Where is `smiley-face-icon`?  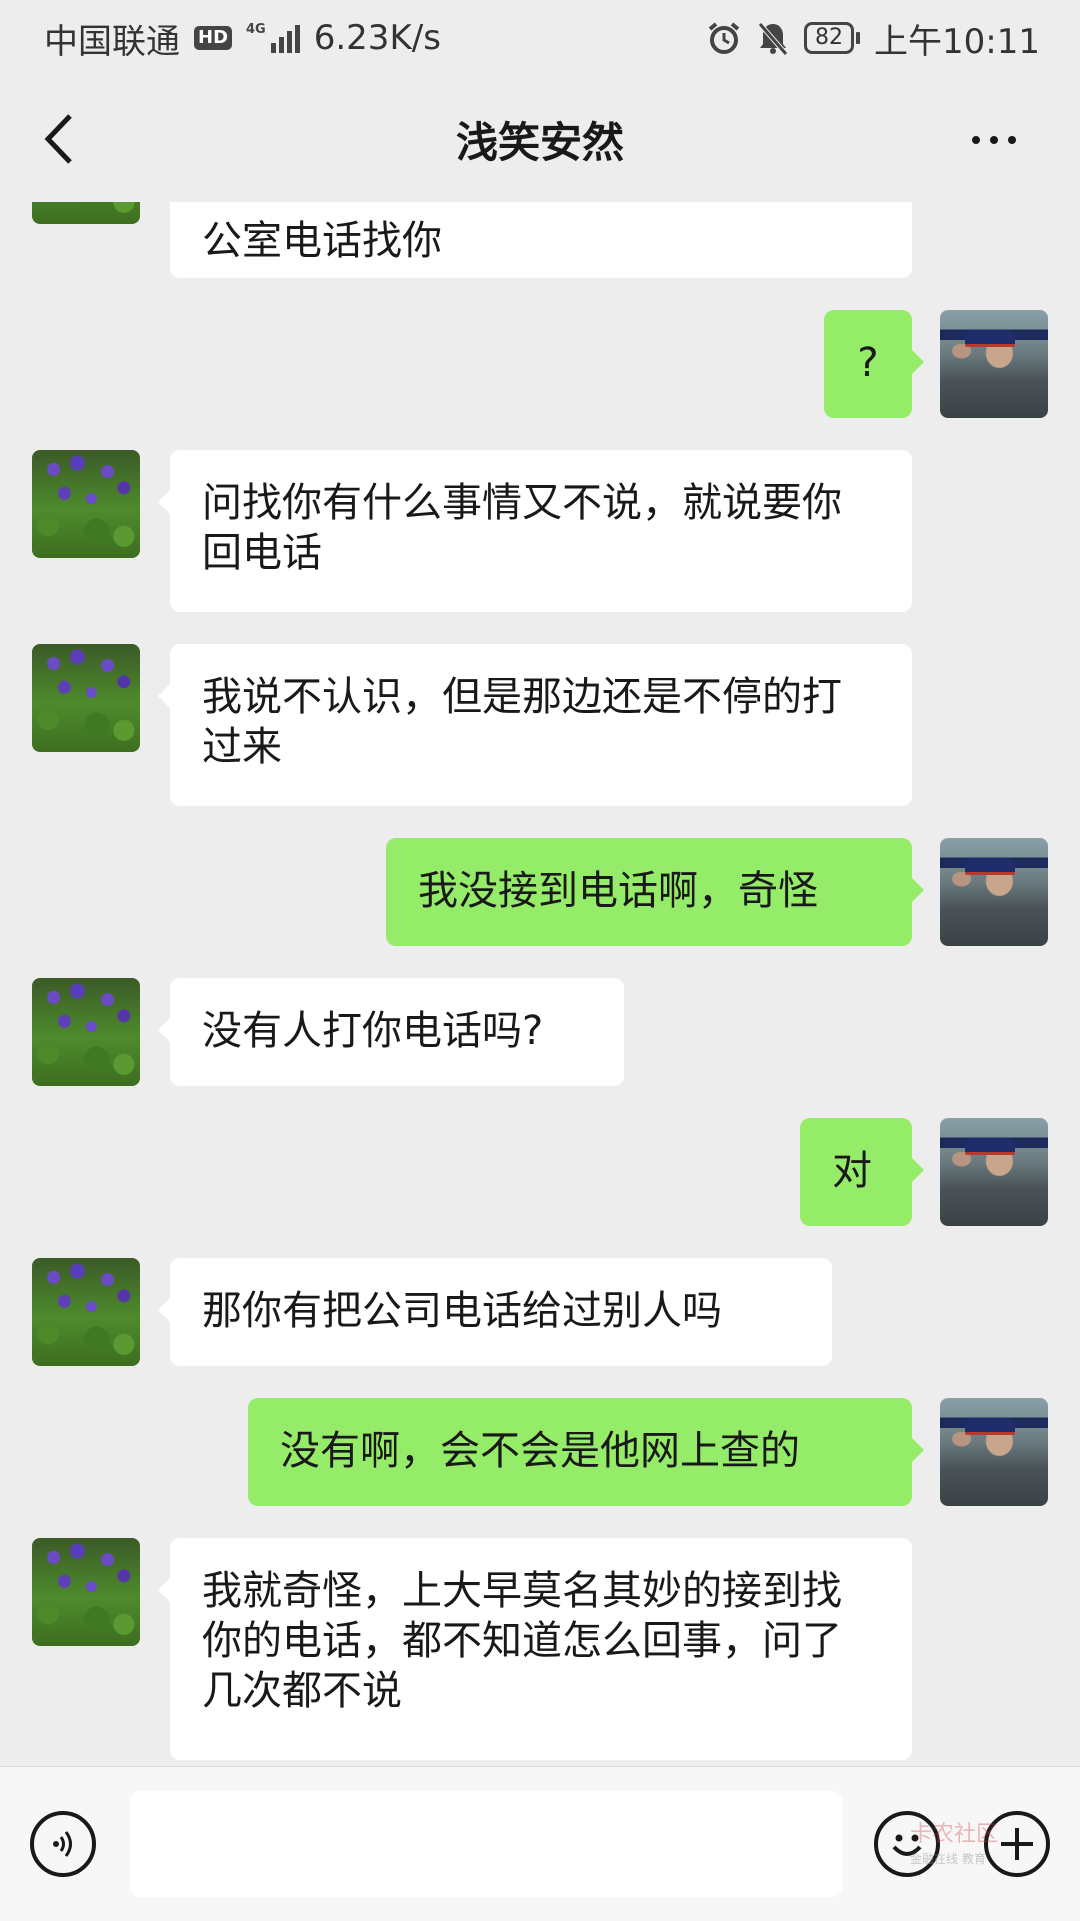
smiley-face-icon is located at coordinates (907, 1845).